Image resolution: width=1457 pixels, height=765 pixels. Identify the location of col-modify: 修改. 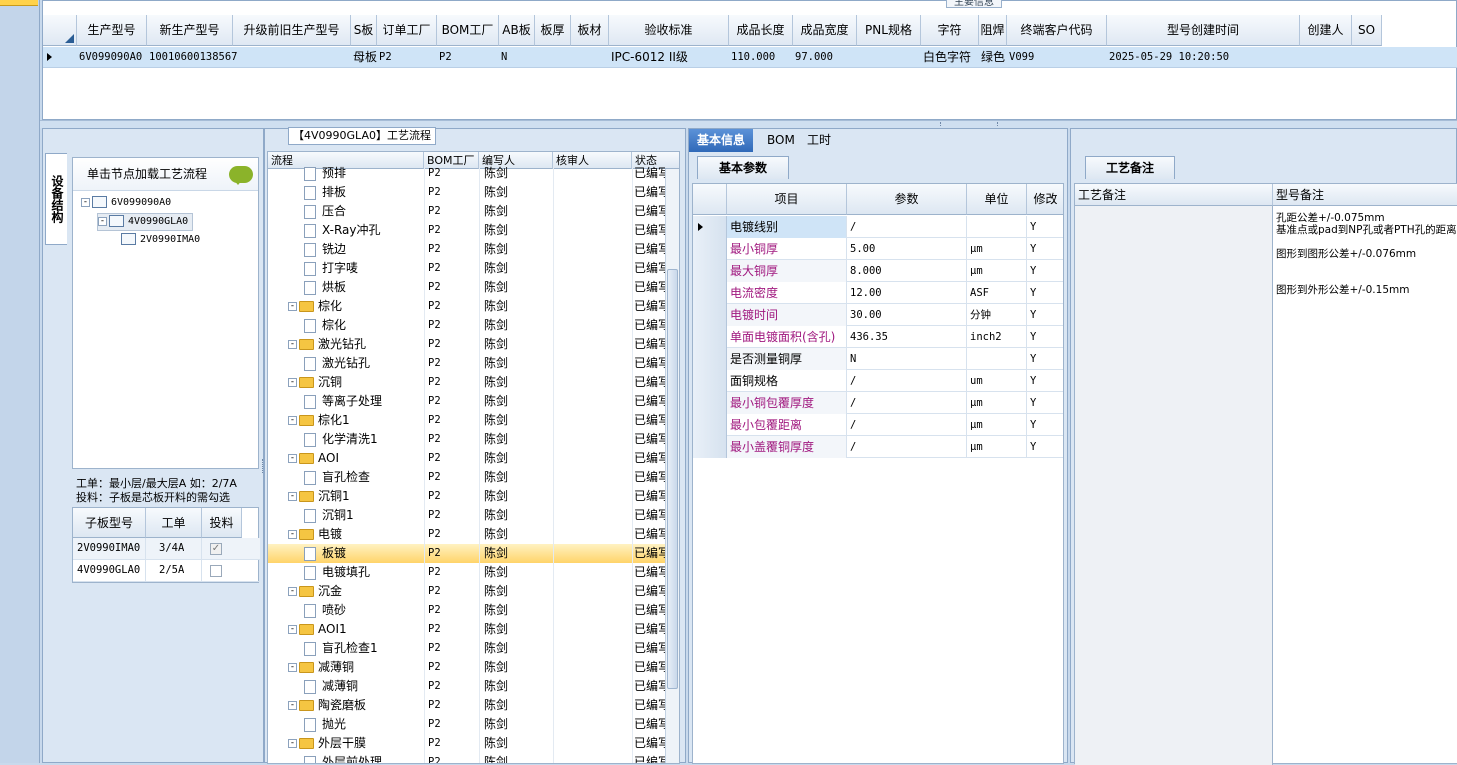
(1045, 199).